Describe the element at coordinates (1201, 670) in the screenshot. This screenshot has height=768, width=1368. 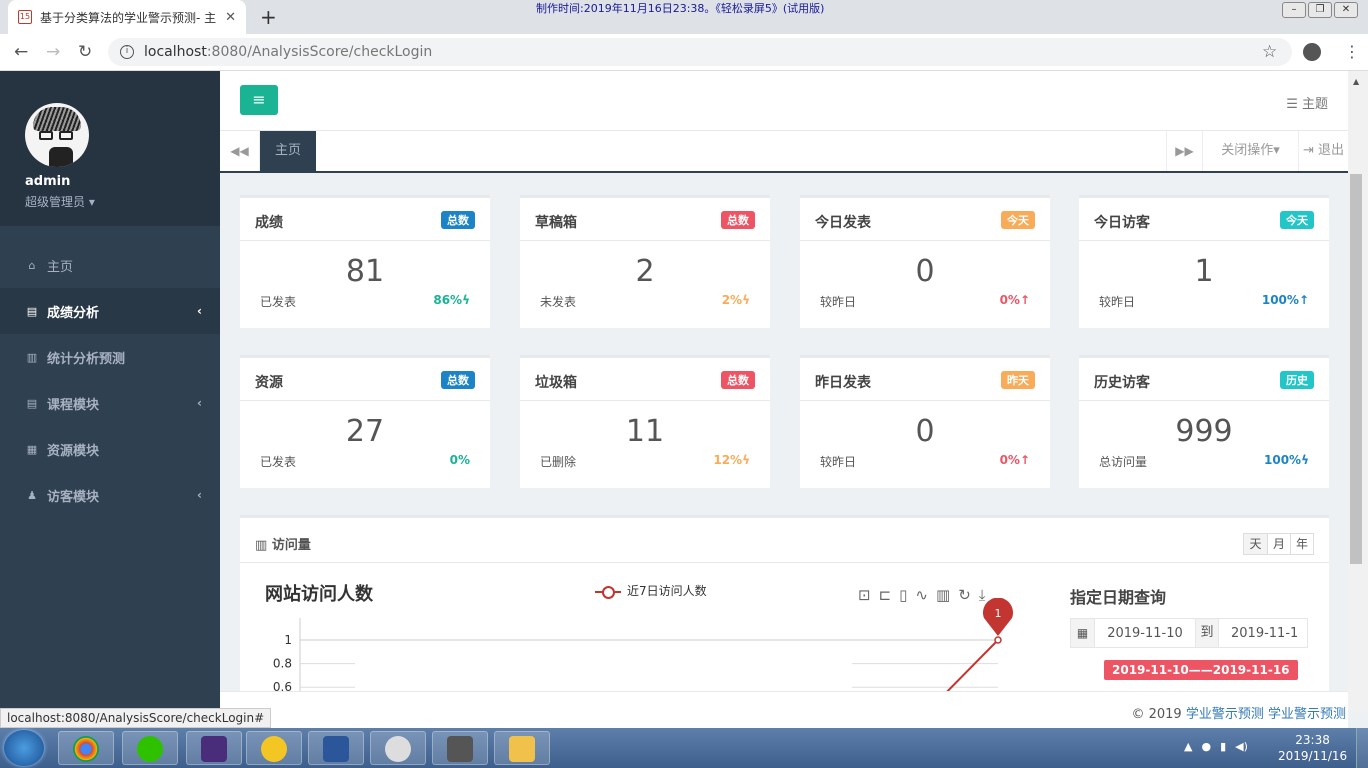
I see `date-range-badge: 2019-11-10——2019-11-16` at that location.